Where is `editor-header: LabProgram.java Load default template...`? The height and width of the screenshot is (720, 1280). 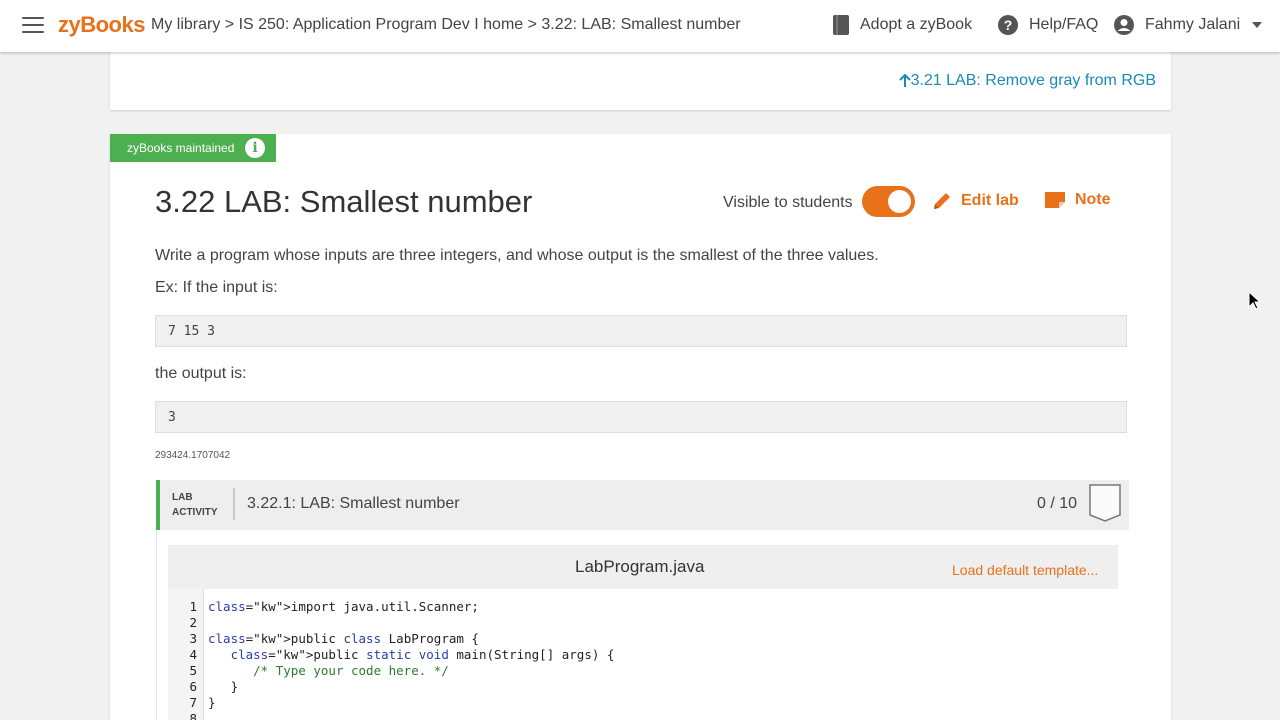
editor-header: LabProgram.java Load default template... is located at coordinates (643, 567).